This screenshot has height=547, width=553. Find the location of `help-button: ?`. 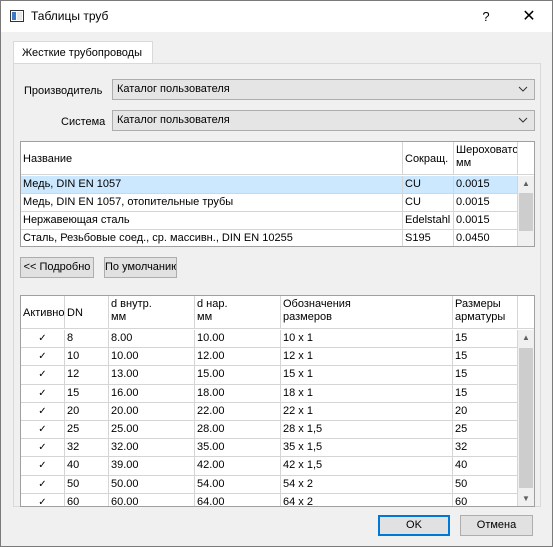

help-button: ? is located at coordinates (486, 16).